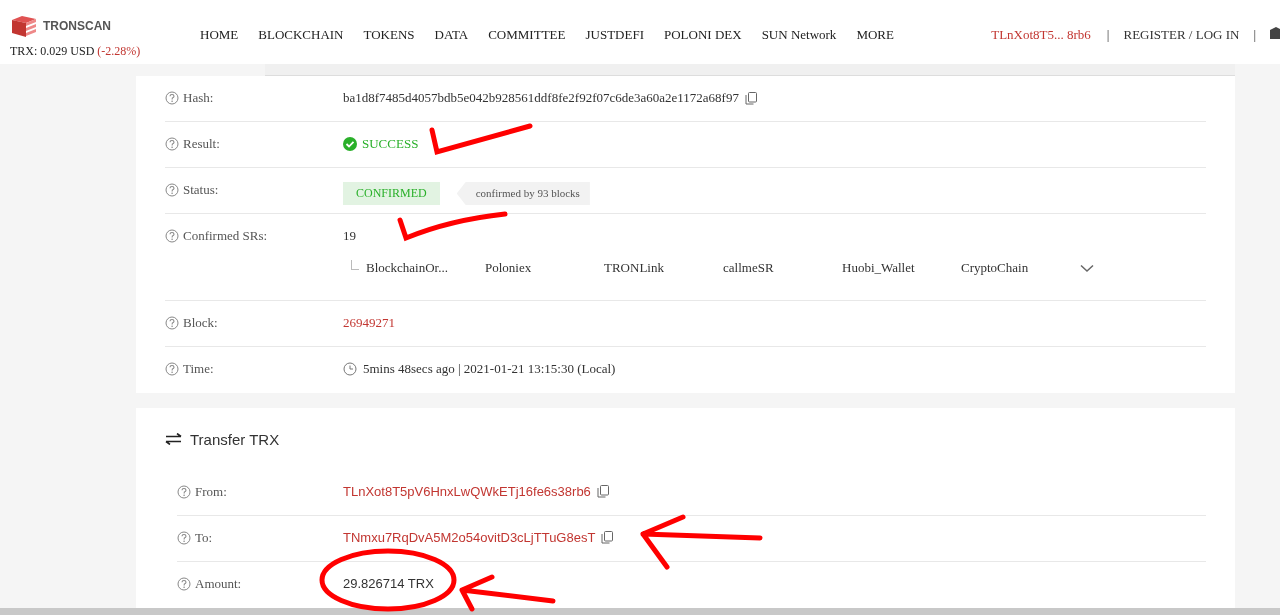 Image resolution: width=1280 pixels, height=615 pixels. What do you see at coordinates (200, 323) in the screenshot?
I see `field-label: Block:` at bounding box center [200, 323].